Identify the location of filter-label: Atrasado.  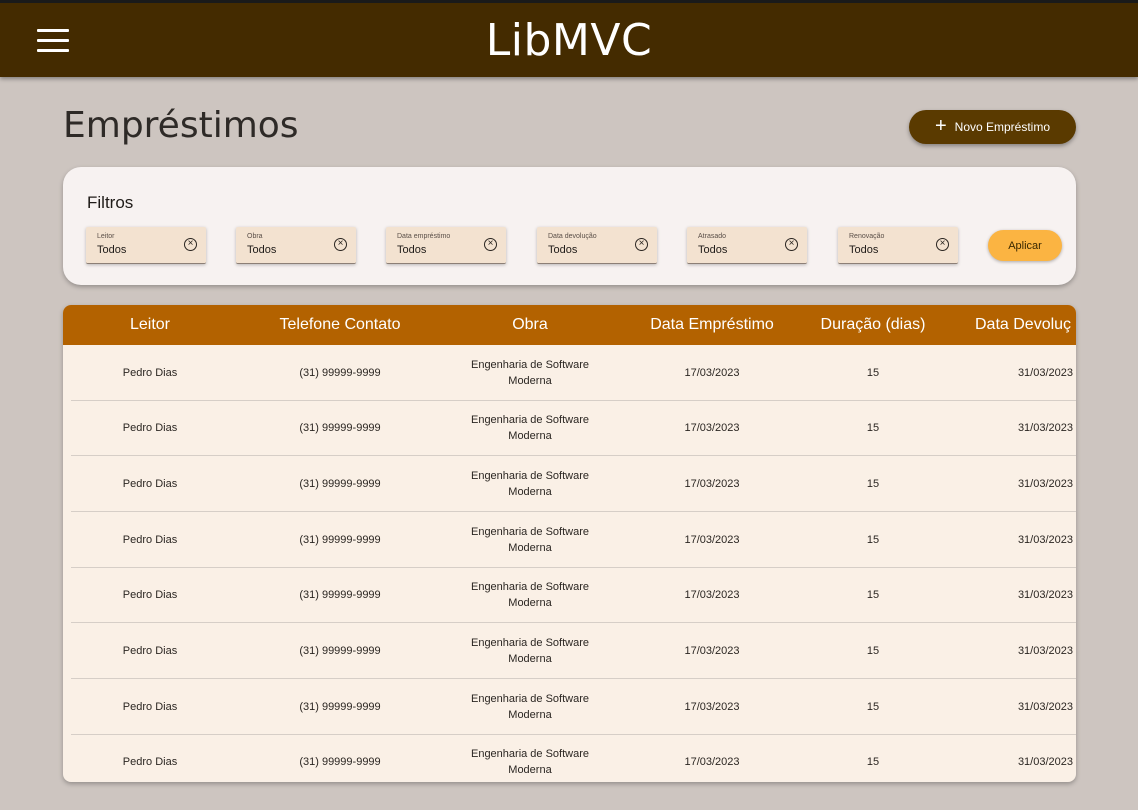
(712, 236).